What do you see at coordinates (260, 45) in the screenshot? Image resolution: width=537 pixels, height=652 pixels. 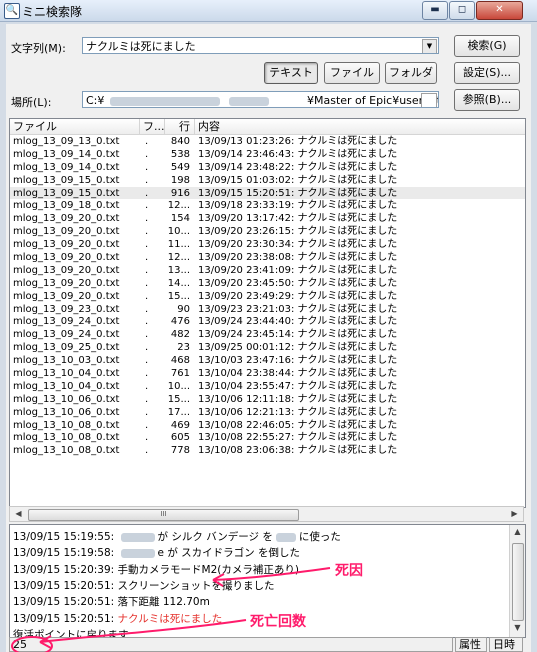 I see `search-input: ナクルミは死にました ▼` at bounding box center [260, 45].